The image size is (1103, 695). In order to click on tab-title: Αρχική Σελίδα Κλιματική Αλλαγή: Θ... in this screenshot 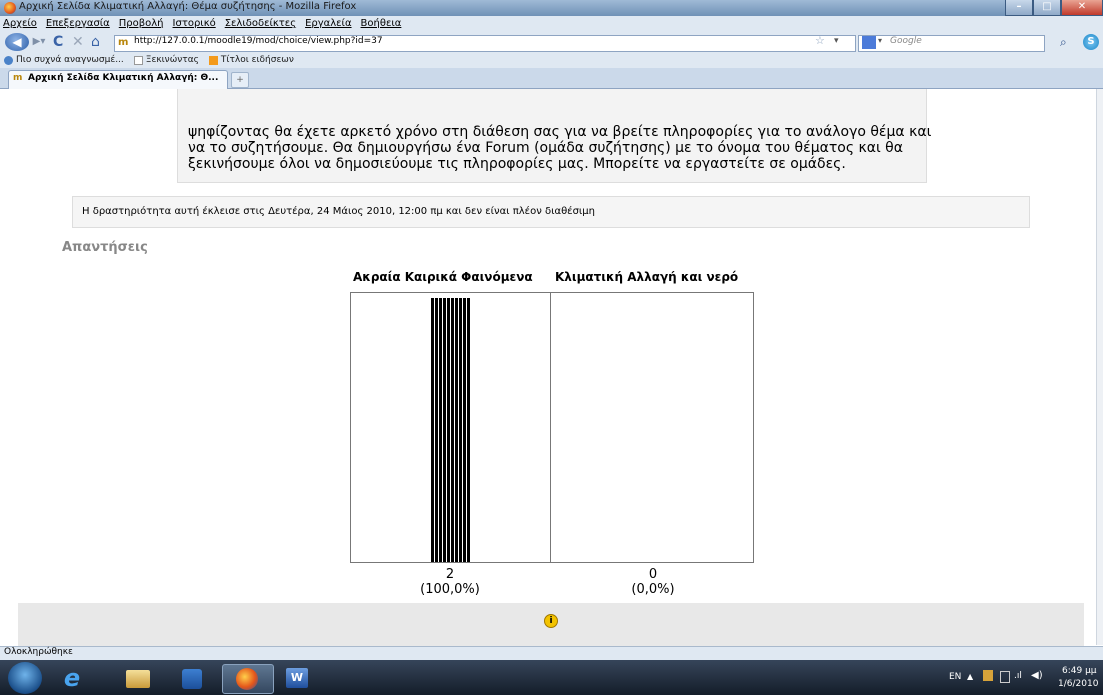, I will do `click(123, 78)`.